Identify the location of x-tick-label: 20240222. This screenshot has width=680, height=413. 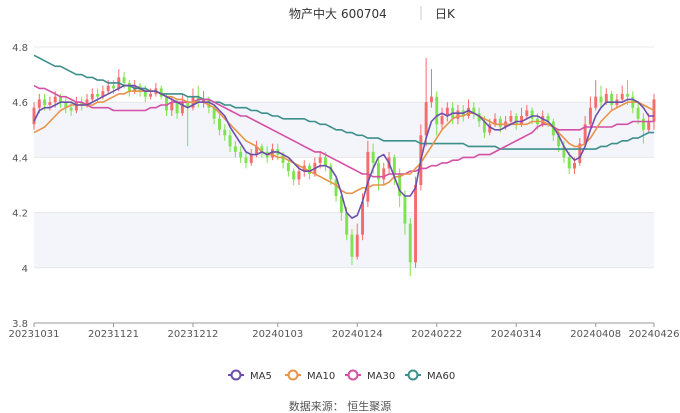
(436, 334).